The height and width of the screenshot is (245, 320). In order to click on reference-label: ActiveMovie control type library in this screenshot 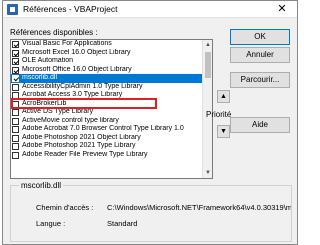, I will do `click(70, 120)`.